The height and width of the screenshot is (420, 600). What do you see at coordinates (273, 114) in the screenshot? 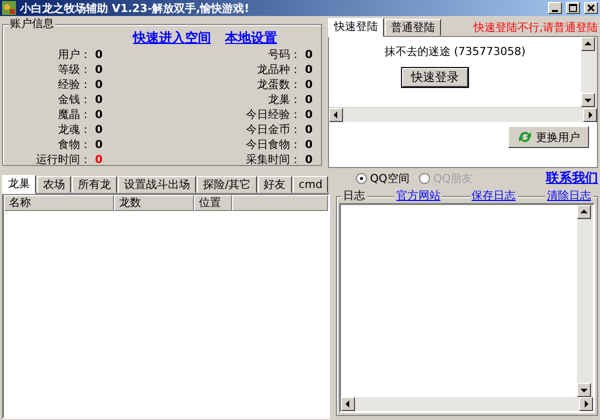
I see `field-label: 今日经验：` at bounding box center [273, 114].